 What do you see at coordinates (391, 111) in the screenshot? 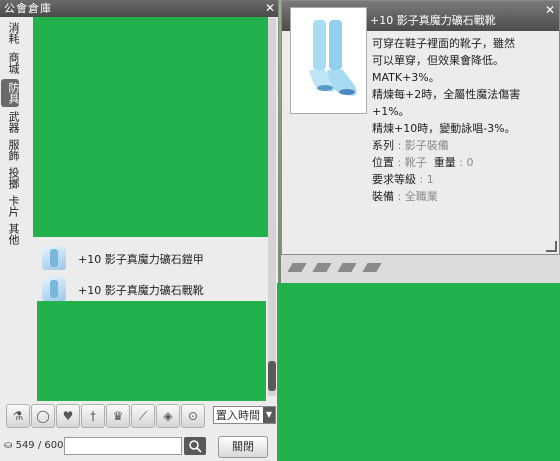
I see `desc-line: +1%。` at bounding box center [391, 111].